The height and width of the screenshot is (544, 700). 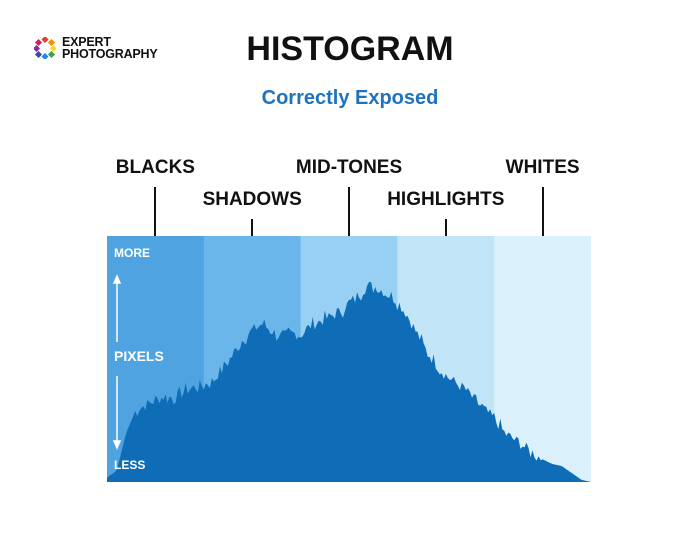 What do you see at coordinates (130, 465) in the screenshot?
I see `axis-label-less: LESS` at bounding box center [130, 465].